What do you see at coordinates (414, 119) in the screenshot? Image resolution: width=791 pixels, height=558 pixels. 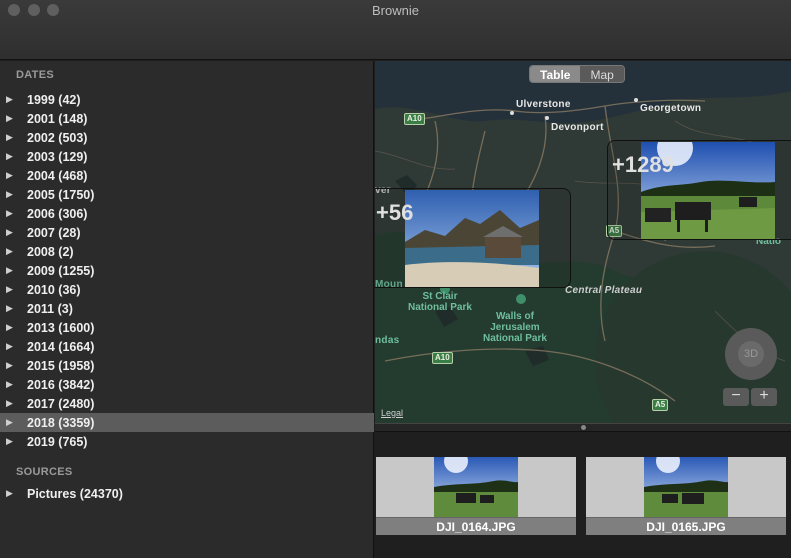 I see `road-badge-a10: A10` at bounding box center [414, 119].